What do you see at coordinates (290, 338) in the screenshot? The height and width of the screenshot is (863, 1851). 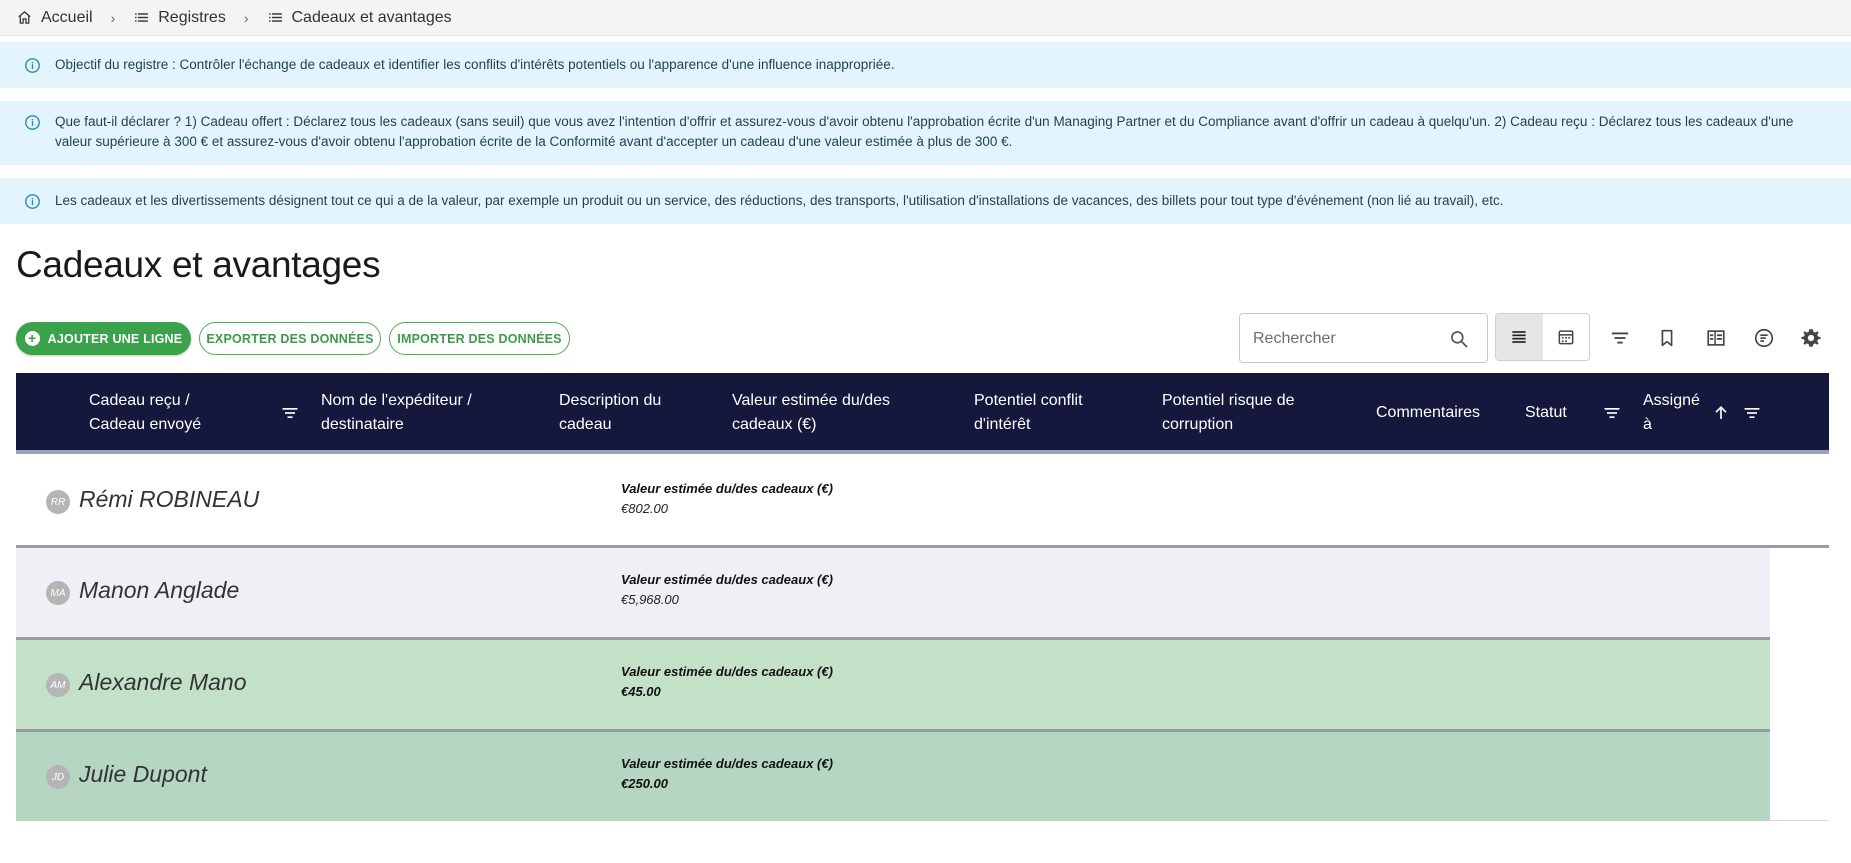 I see `export-data-button: EXPORTER DES DONNÉES` at bounding box center [290, 338].